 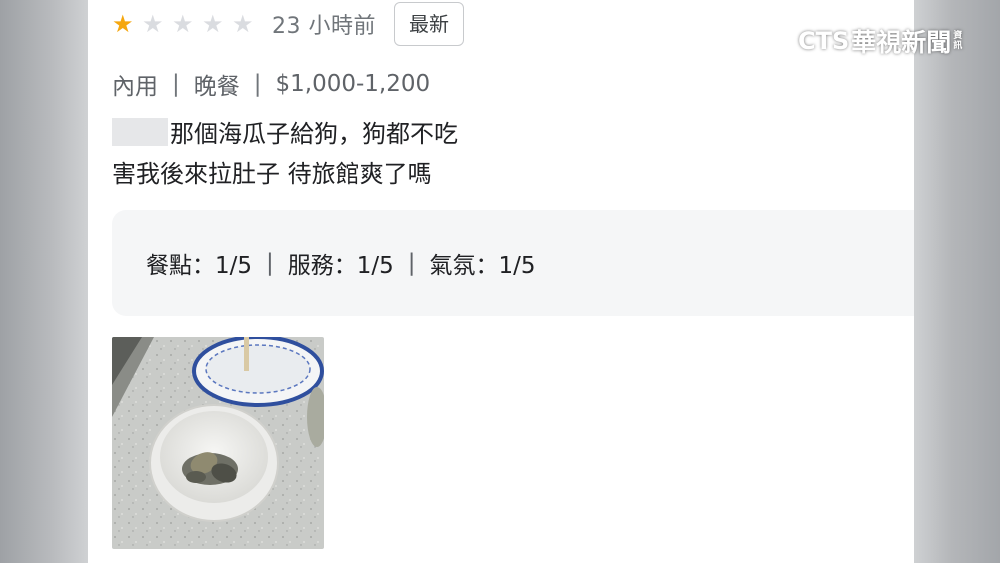 What do you see at coordinates (340, 266) in the screenshot?
I see `service-rating: 服務：1/5` at bounding box center [340, 266].